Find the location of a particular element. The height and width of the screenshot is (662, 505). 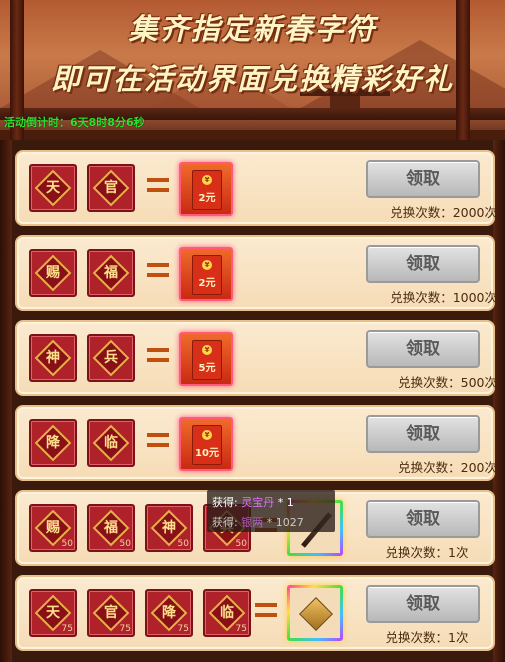

char-tile: 临 is located at coordinates (111, 443).